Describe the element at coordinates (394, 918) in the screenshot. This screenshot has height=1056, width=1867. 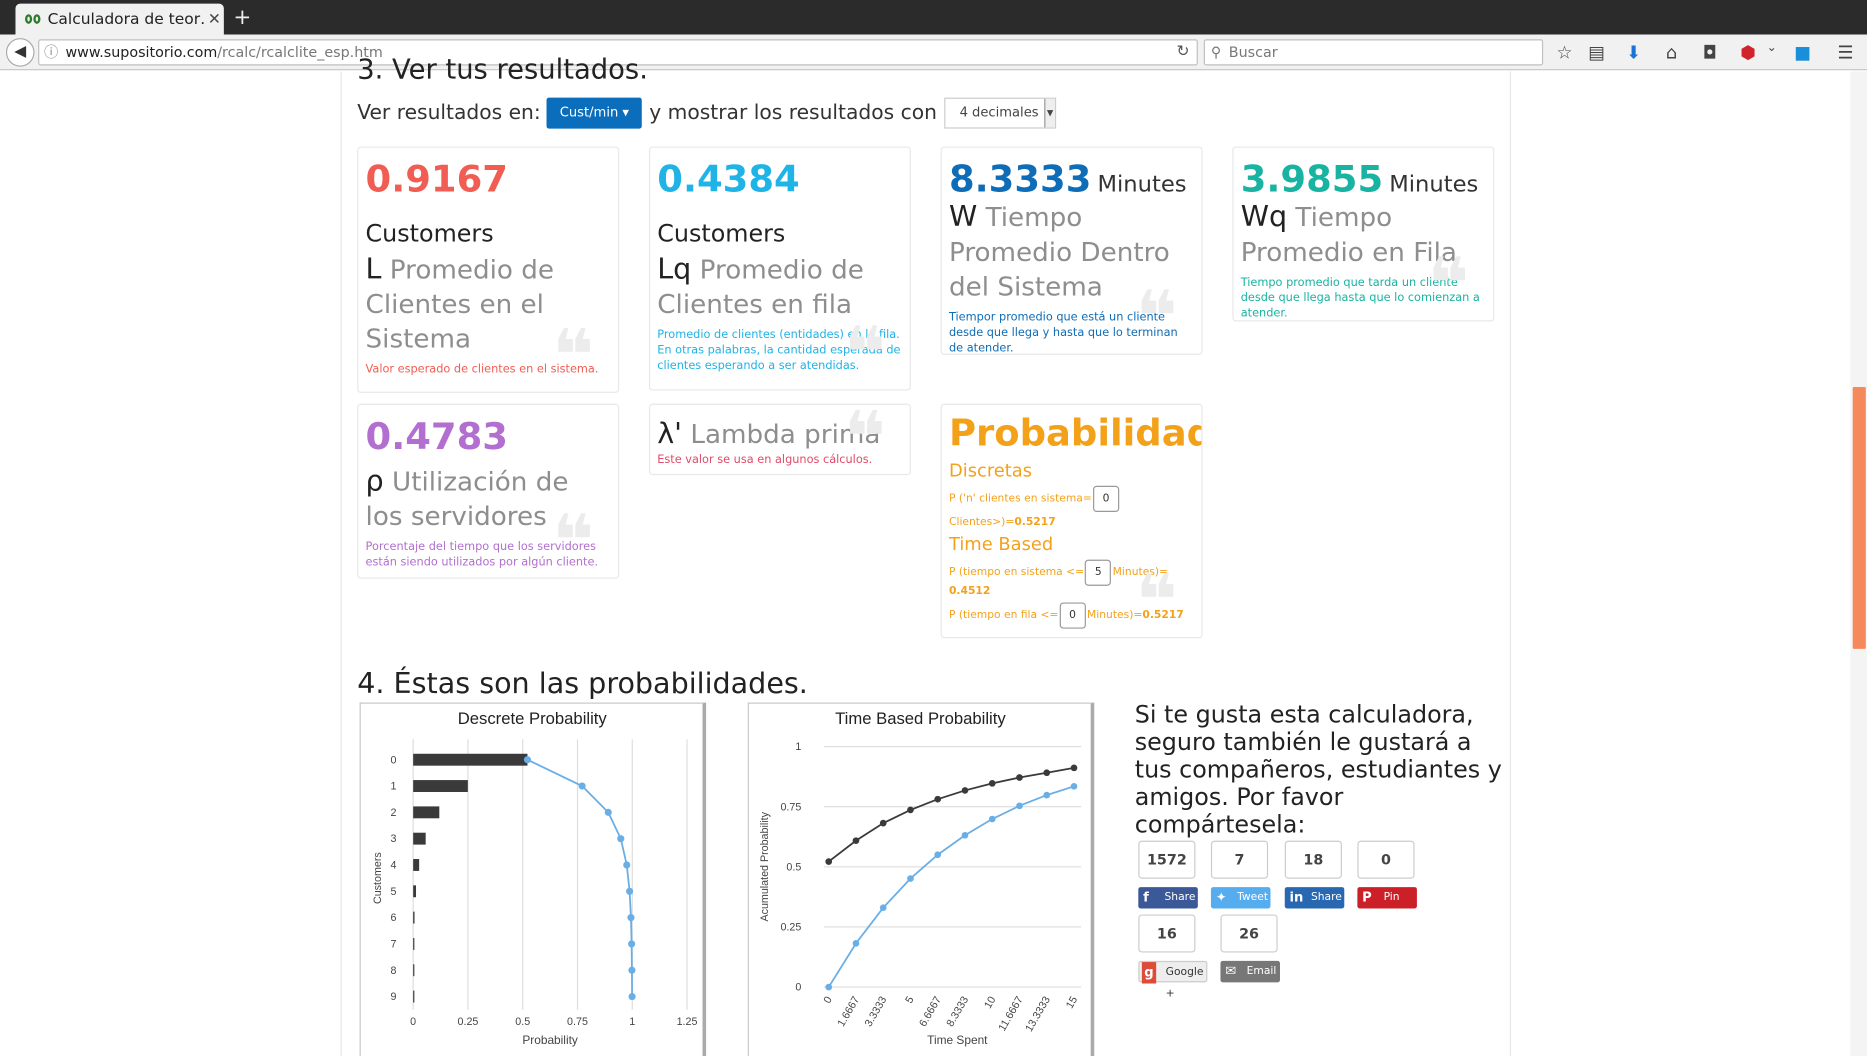
I see `y-tick-label: 6` at that location.